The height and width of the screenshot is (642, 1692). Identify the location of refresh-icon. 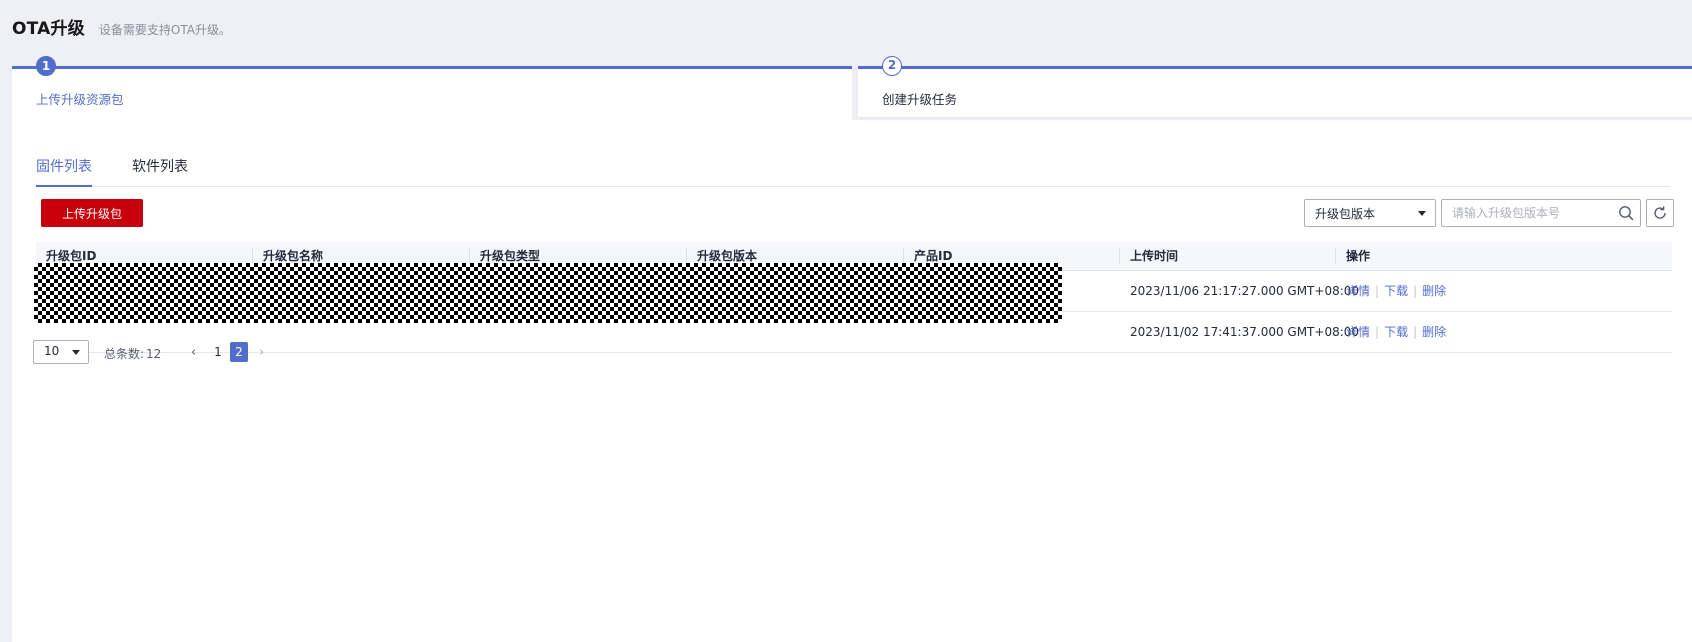
(1660, 212).